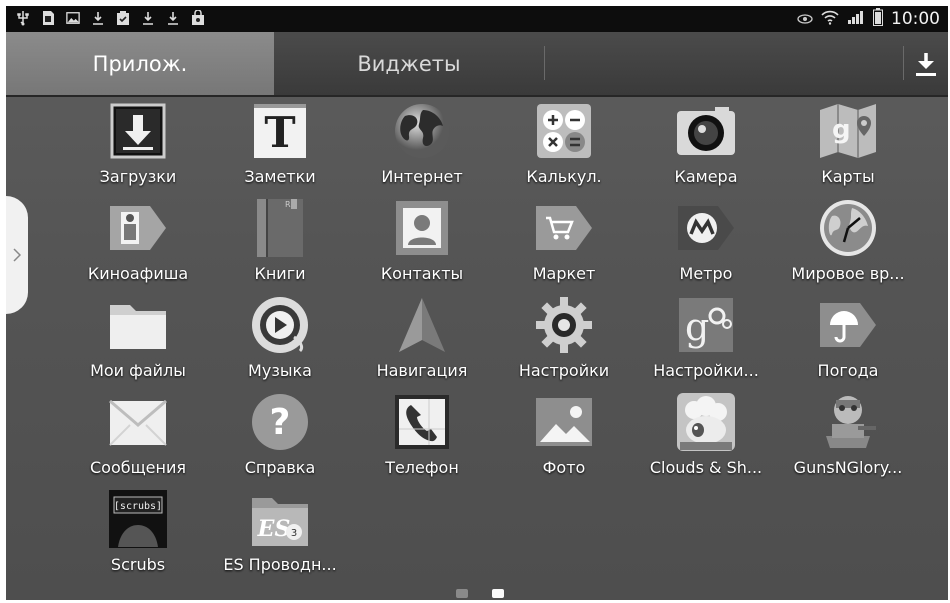 The height and width of the screenshot is (603, 950). I want to click on app-scrubs: [scrubs] Scrubs, so click(138, 534).